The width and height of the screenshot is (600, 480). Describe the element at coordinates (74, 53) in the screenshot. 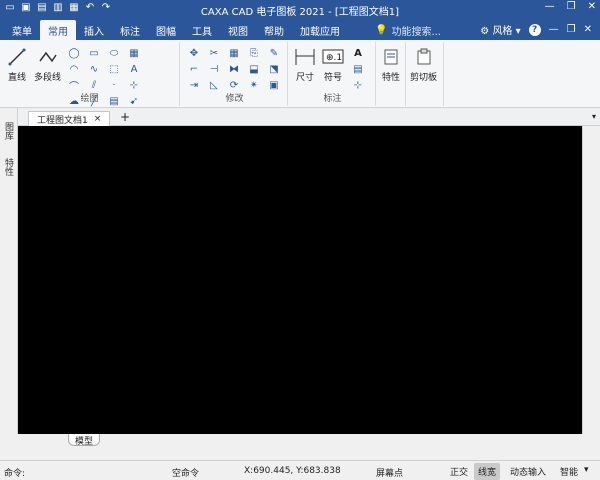

I see `circle-icon: ◯` at that location.